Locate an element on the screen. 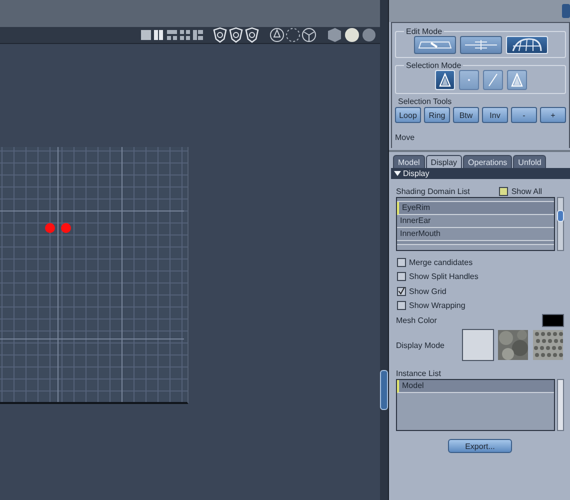 This screenshot has width=570, height=500. move-label: Move is located at coordinates (405, 137).